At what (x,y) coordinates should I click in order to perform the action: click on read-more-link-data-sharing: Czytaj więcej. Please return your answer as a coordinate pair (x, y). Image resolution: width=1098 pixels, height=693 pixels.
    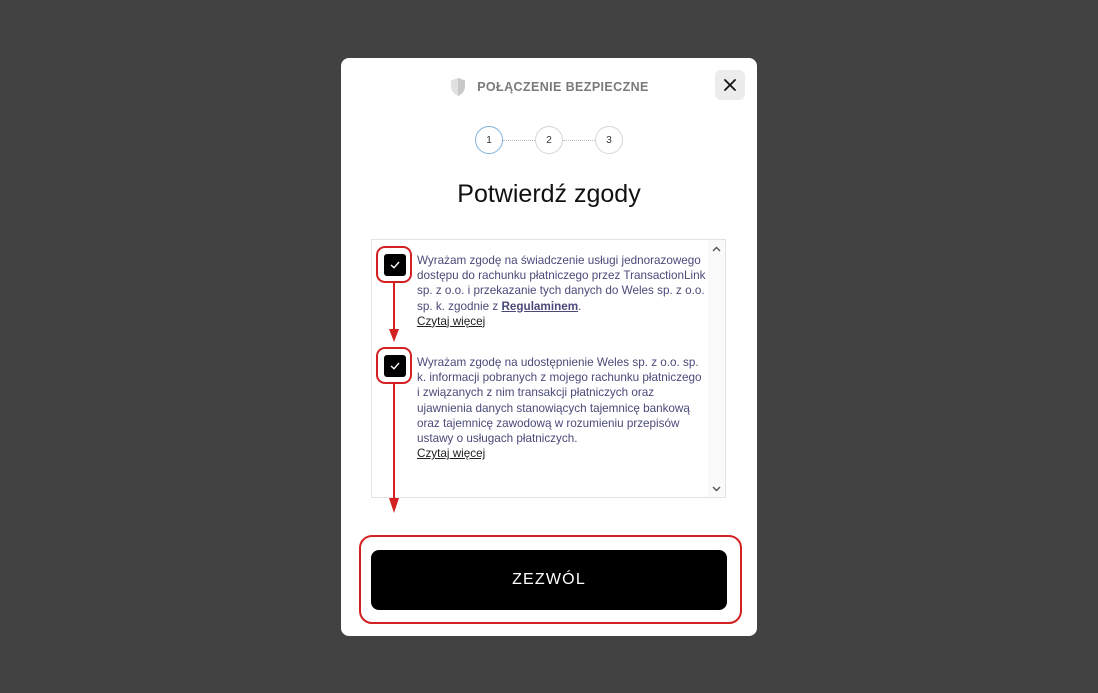
    Looking at the image, I should click on (451, 453).